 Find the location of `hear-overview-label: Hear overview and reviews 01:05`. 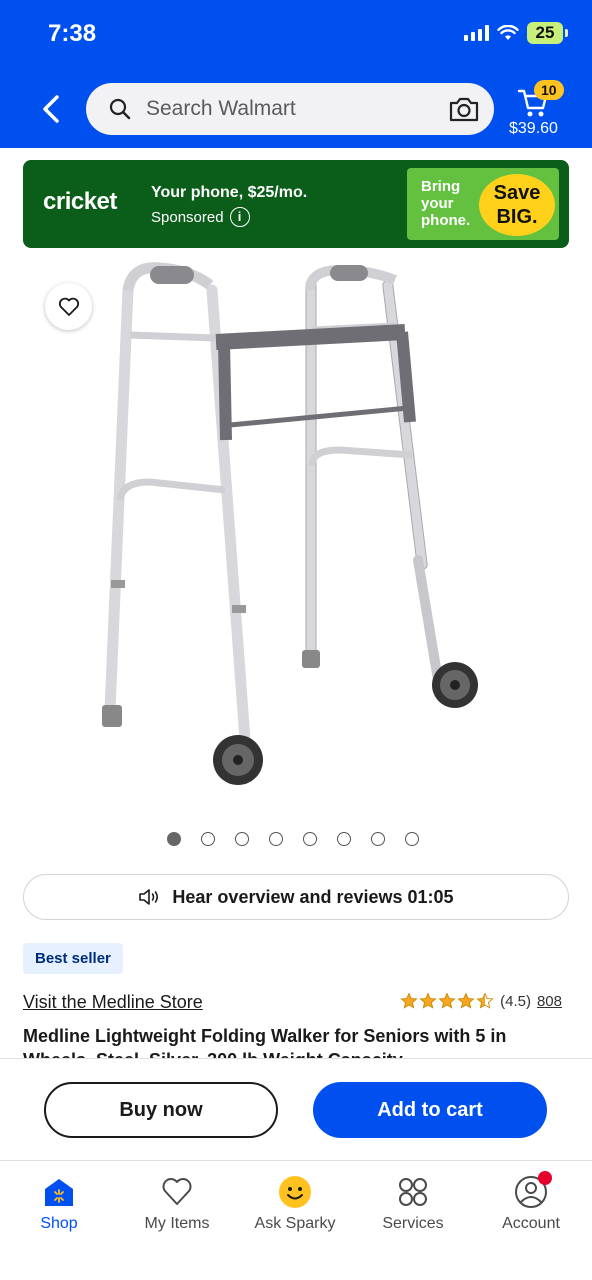

hear-overview-label: Hear overview and reviews 01:05 is located at coordinates (313, 896).